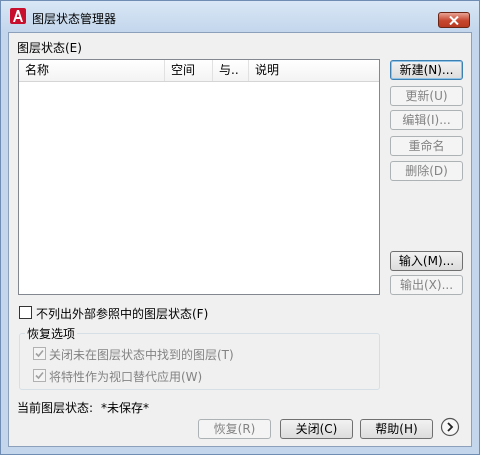 The height and width of the screenshot is (455, 480). I want to click on restore-options-title: 恢复选项, so click(51, 333).